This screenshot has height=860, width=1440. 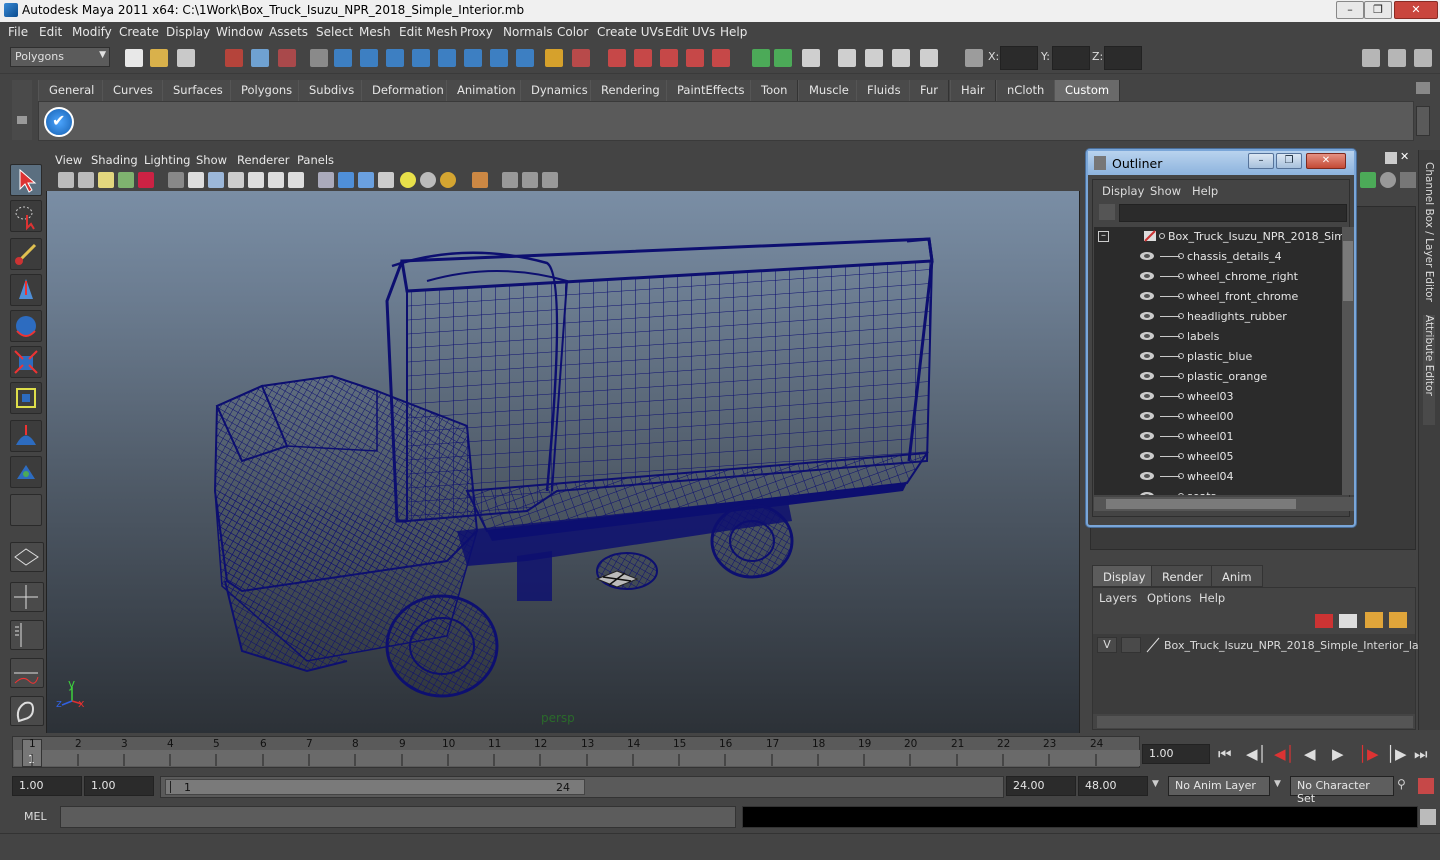 I want to click on shelf-tab-subdivs: Subdivs, so click(x=332, y=90).